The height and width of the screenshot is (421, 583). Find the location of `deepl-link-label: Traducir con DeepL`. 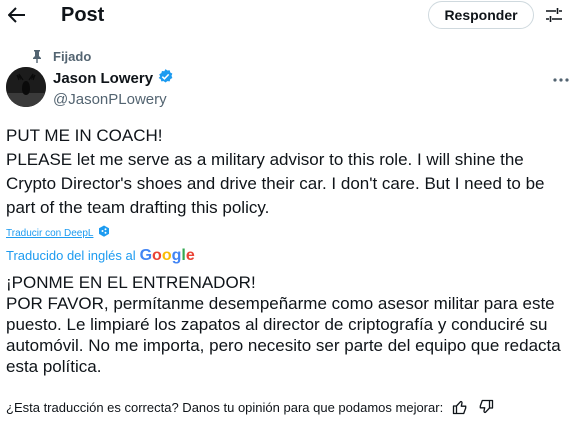

deepl-link-label: Traducir con DeepL is located at coordinates (49, 234).